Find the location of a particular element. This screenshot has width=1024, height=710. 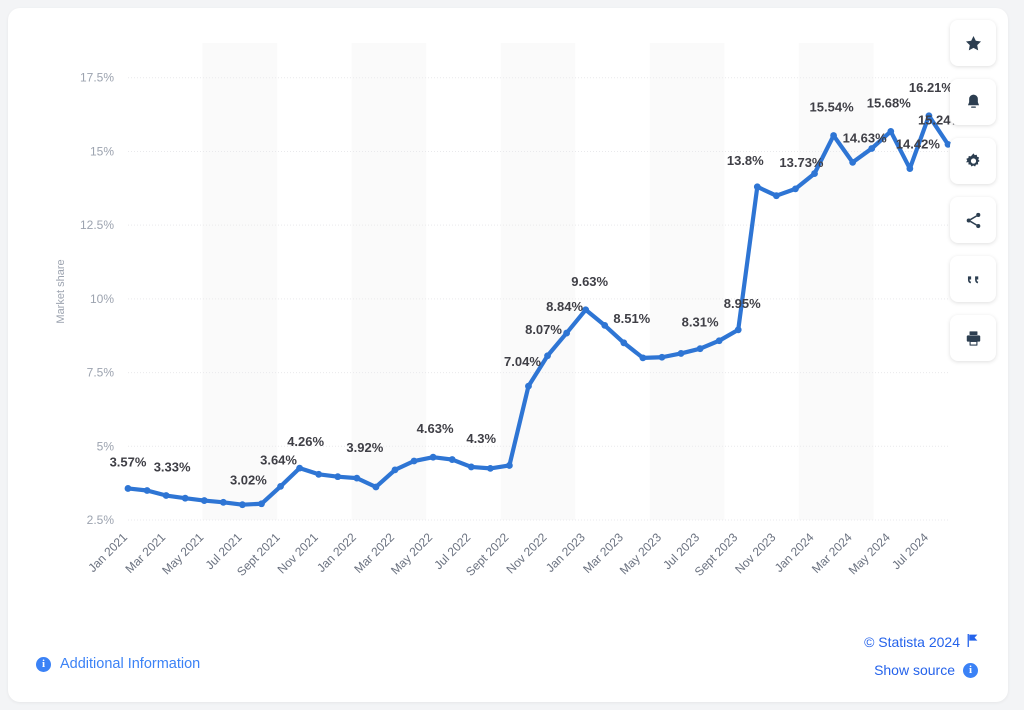

show-source-link: Show source i is located at coordinates (921, 670).